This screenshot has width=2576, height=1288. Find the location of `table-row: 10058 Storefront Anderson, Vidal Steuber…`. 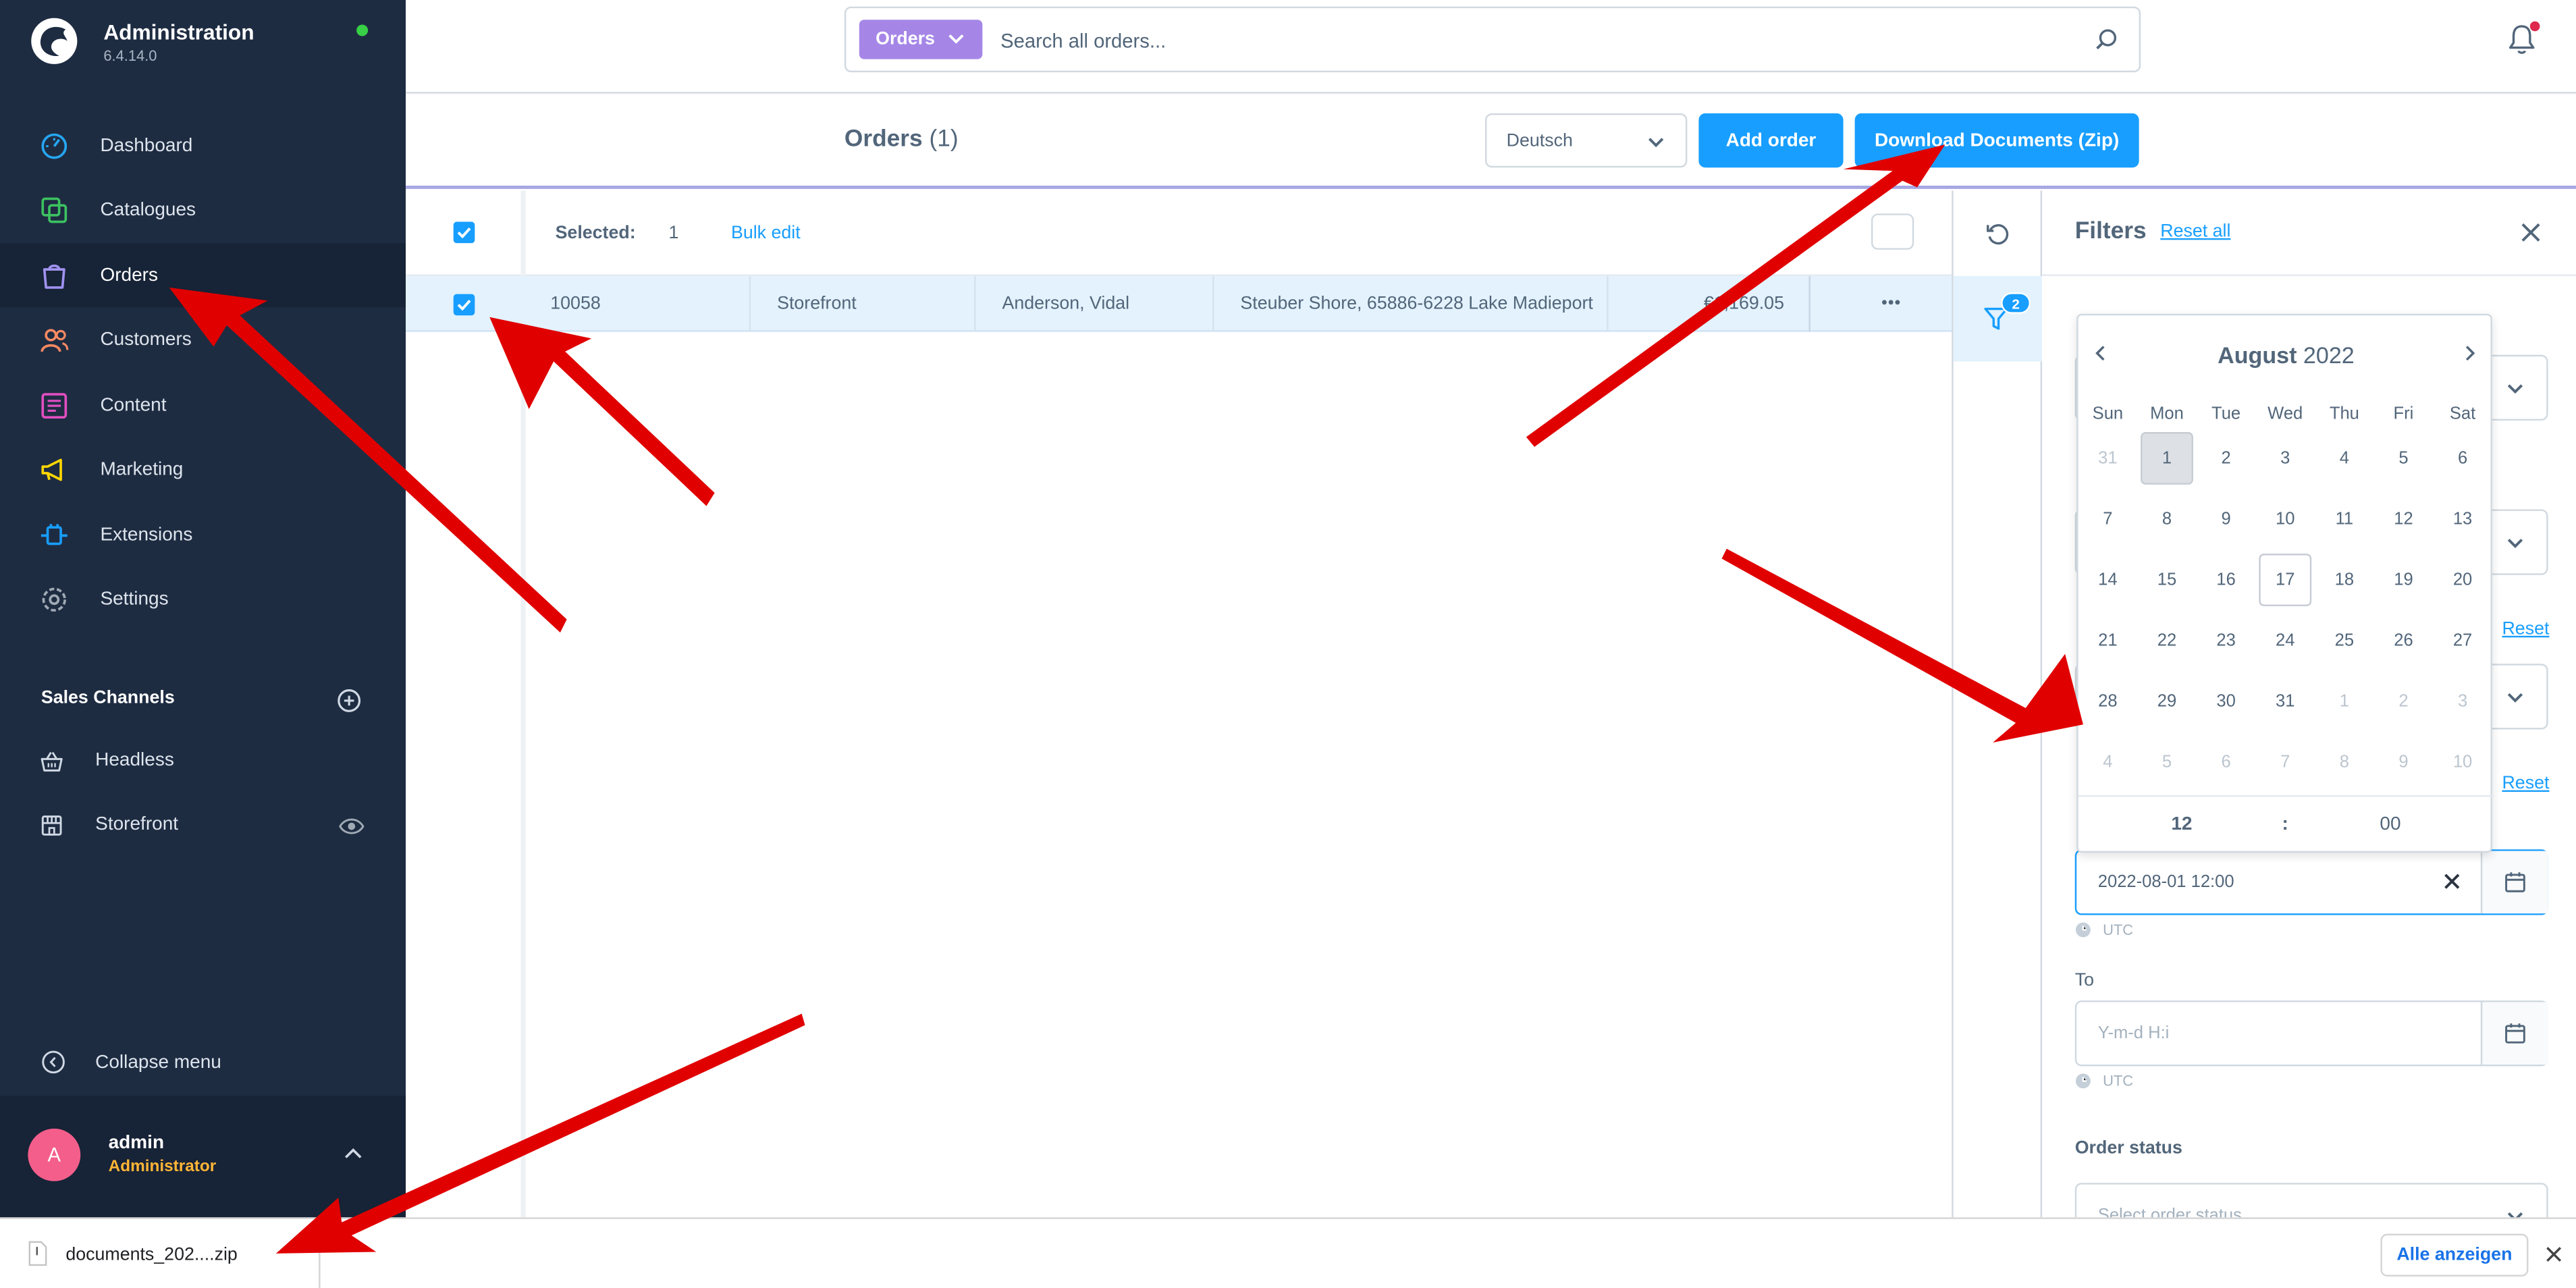

table-row: 10058 Storefront Anderson, Vidal Steuber… is located at coordinates (1179, 303).